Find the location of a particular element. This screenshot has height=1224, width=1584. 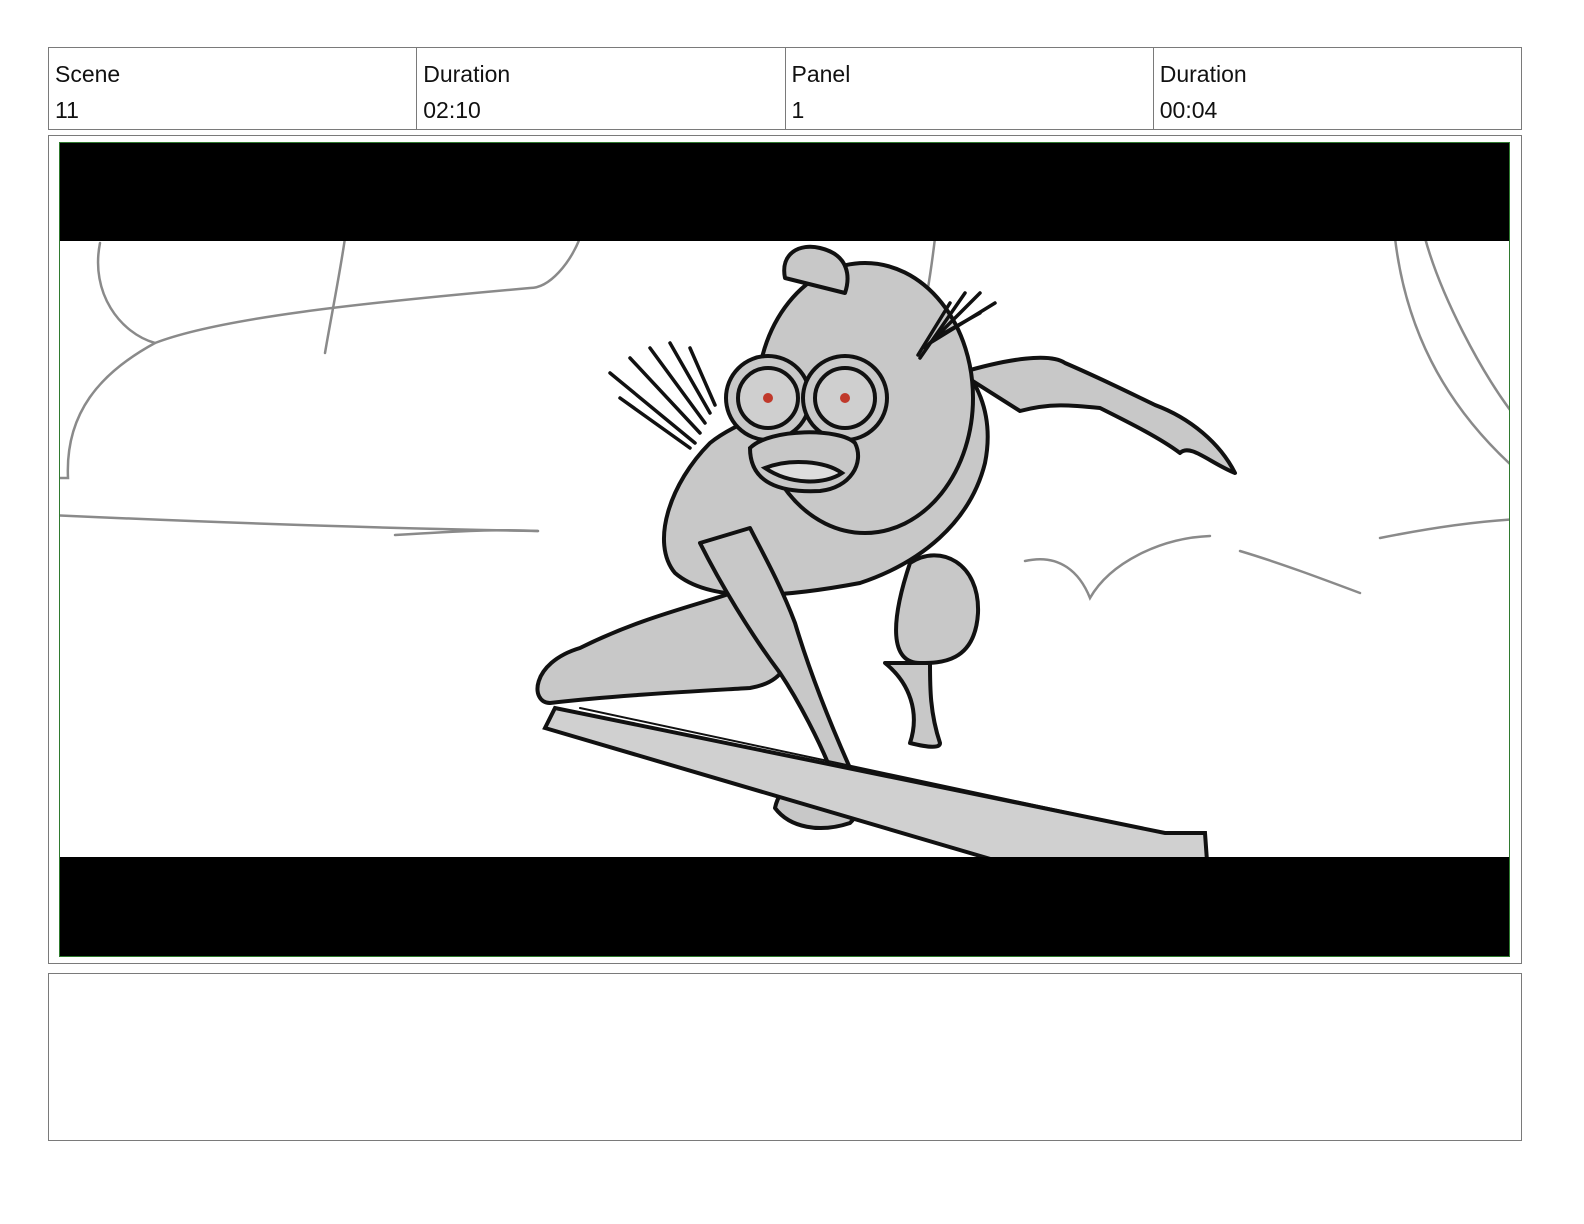

letterbox-top is located at coordinates (784, 192).